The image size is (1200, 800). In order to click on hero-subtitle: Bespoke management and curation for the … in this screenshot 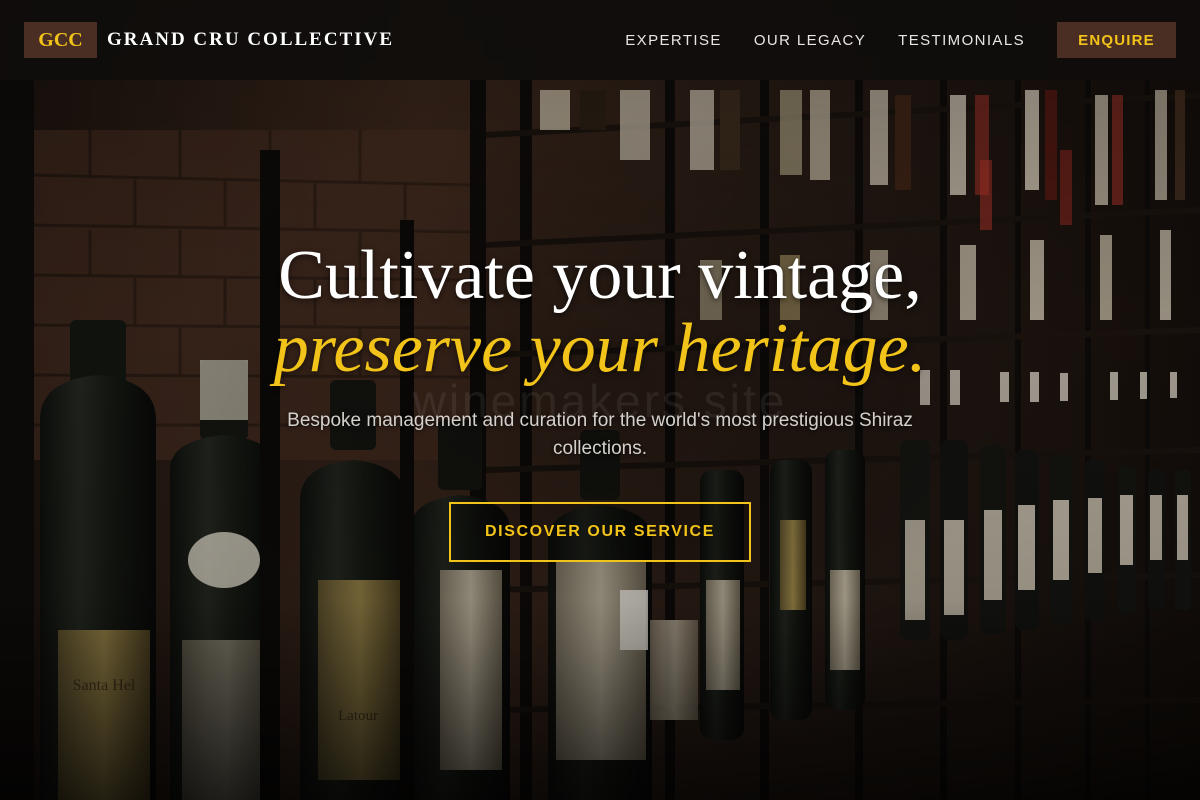, I will do `click(600, 434)`.